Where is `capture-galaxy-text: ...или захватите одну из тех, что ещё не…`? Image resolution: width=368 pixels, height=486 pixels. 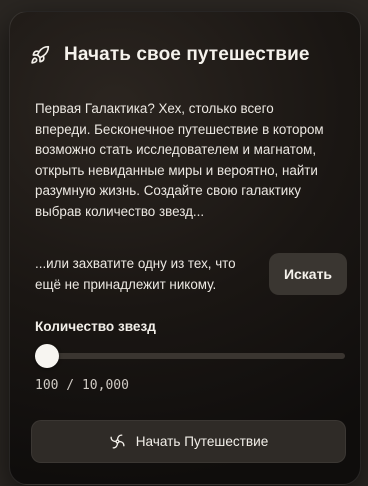 capture-galaxy-text: ...или захватите одну из тех, что ещё не… is located at coordinates (135, 274).